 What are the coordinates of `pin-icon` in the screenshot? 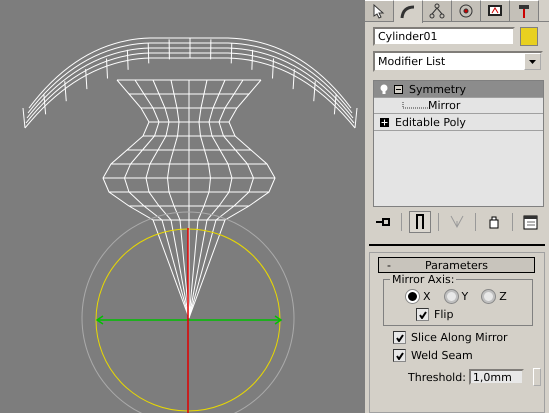 It's located at (383, 222).